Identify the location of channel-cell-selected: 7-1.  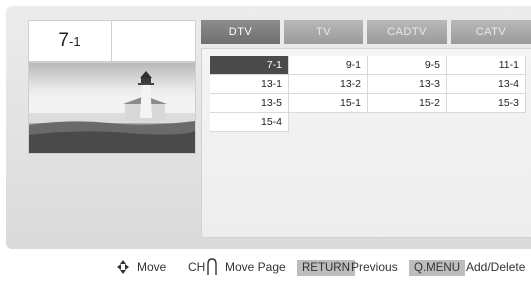
(249, 65).